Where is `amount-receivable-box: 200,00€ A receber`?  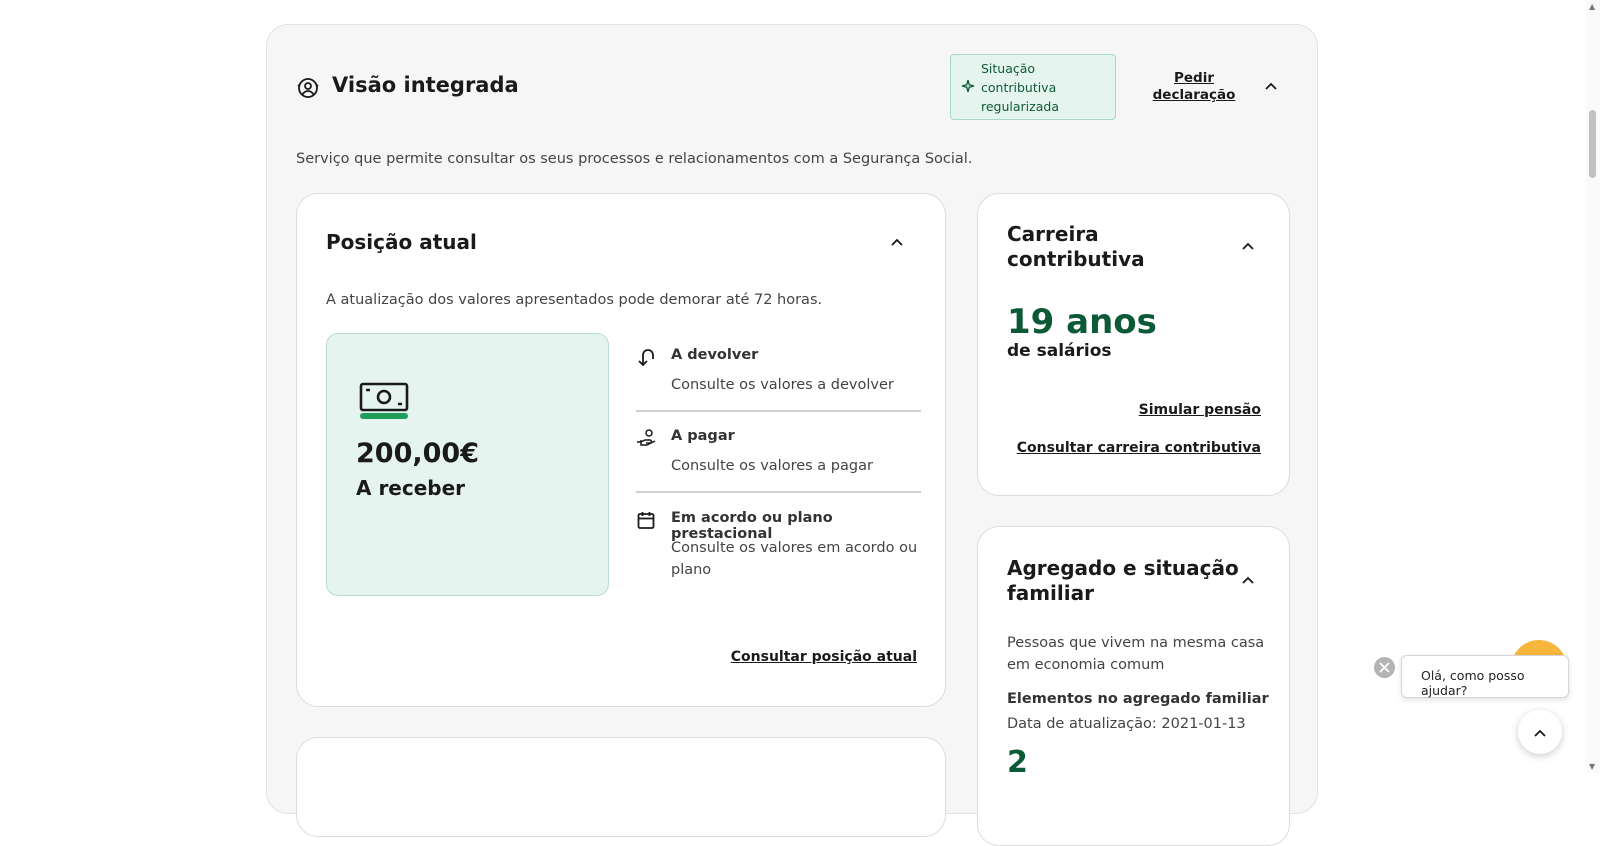
amount-receivable-box: 200,00€ A receber is located at coordinates (467, 464).